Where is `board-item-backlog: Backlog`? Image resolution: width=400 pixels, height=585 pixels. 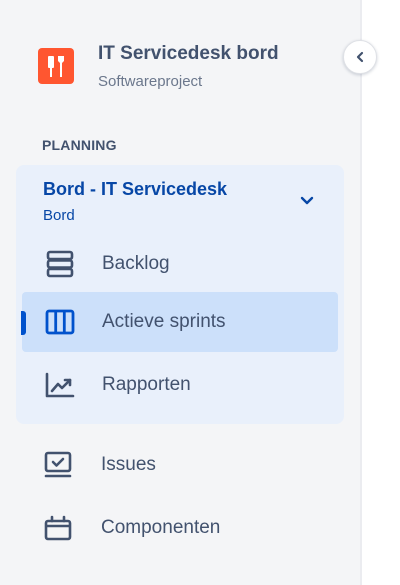
board-item-backlog: Backlog is located at coordinates (180, 264).